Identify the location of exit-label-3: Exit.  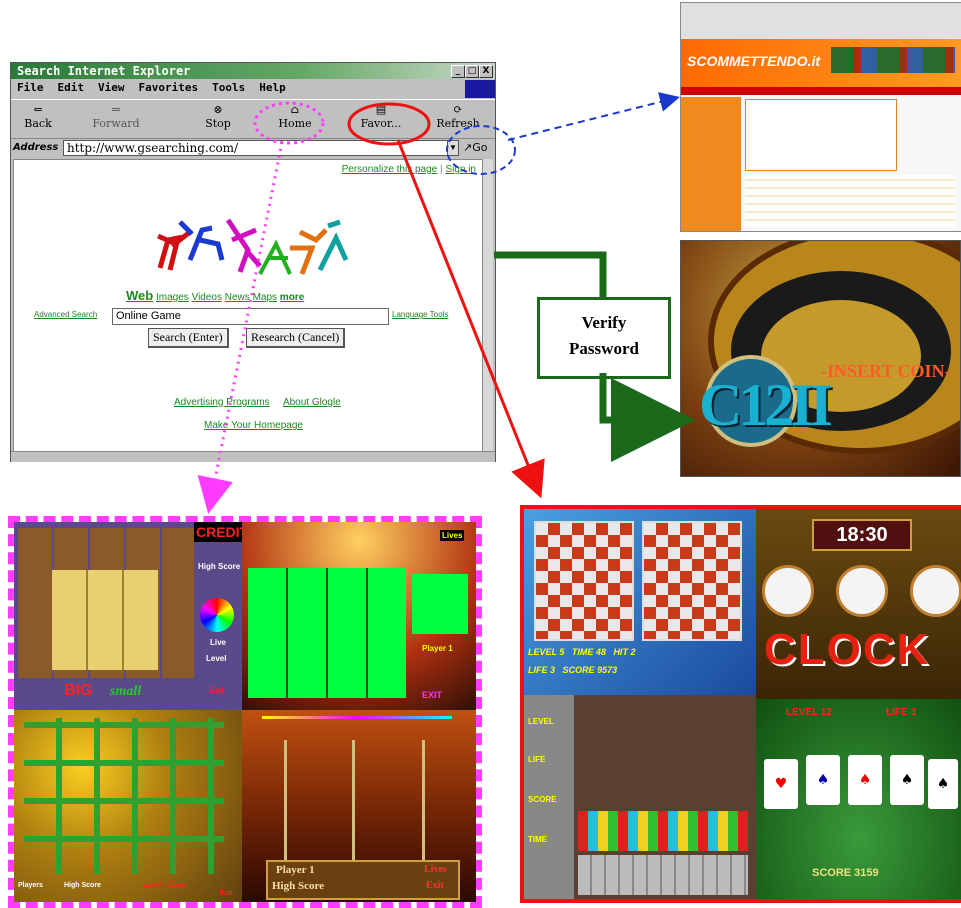
(226, 893).